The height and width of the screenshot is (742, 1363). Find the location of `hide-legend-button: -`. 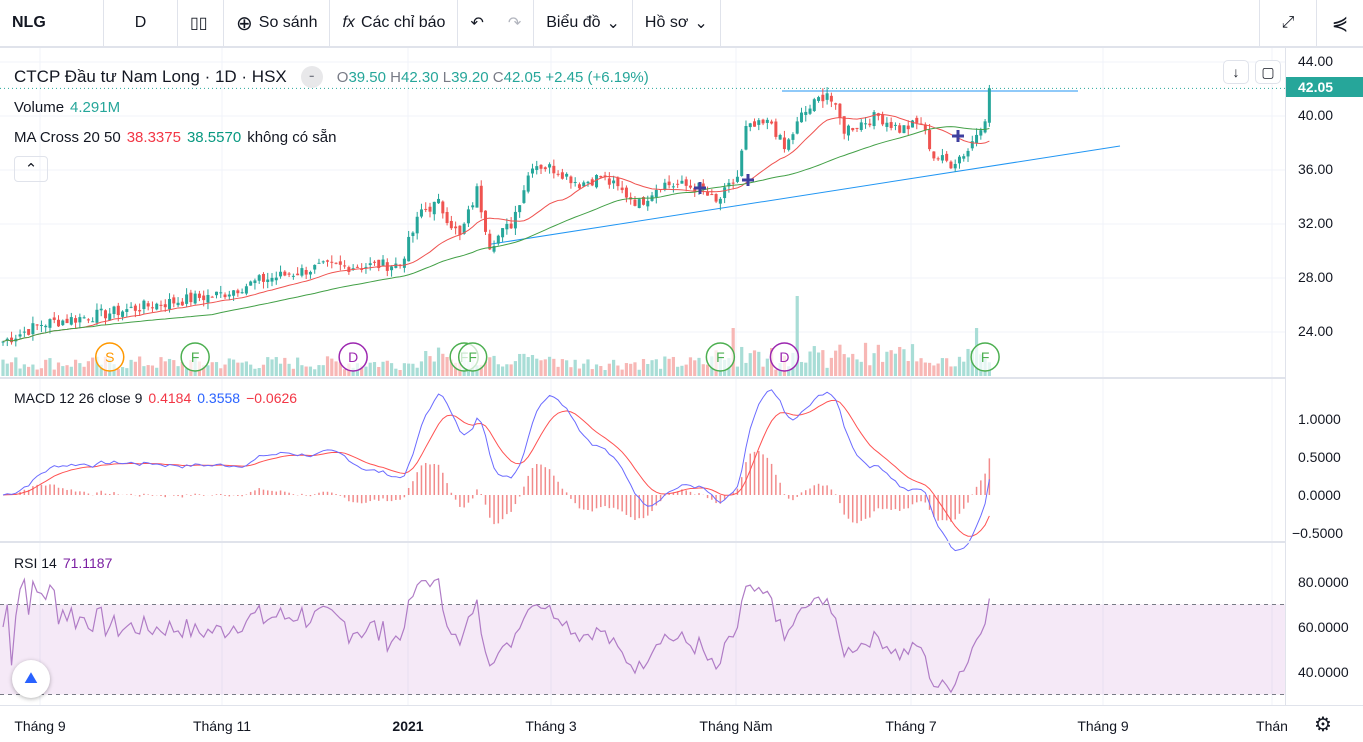

hide-legend-button: - is located at coordinates (311, 77).